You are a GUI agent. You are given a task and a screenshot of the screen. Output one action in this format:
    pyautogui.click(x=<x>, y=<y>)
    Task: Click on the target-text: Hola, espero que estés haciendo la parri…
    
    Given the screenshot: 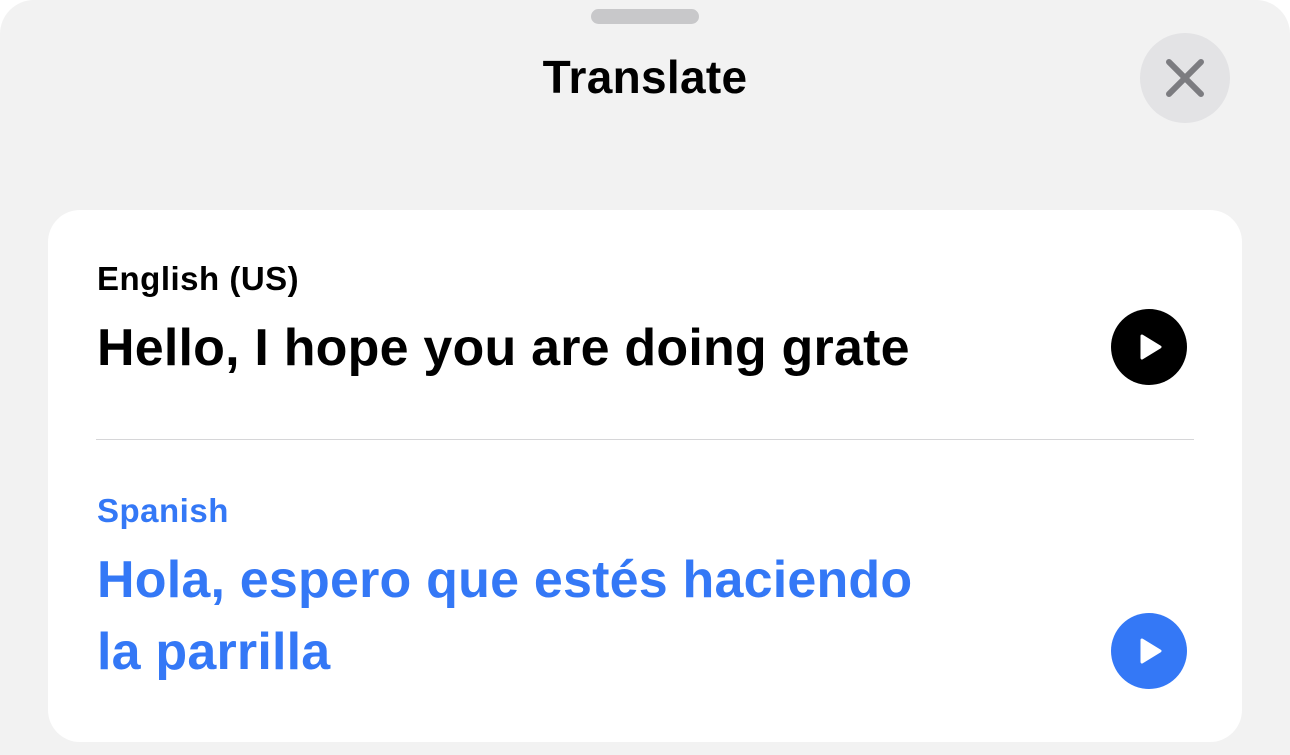 What is the action you would take?
    pyautogui.click(x=547, y=616)
    